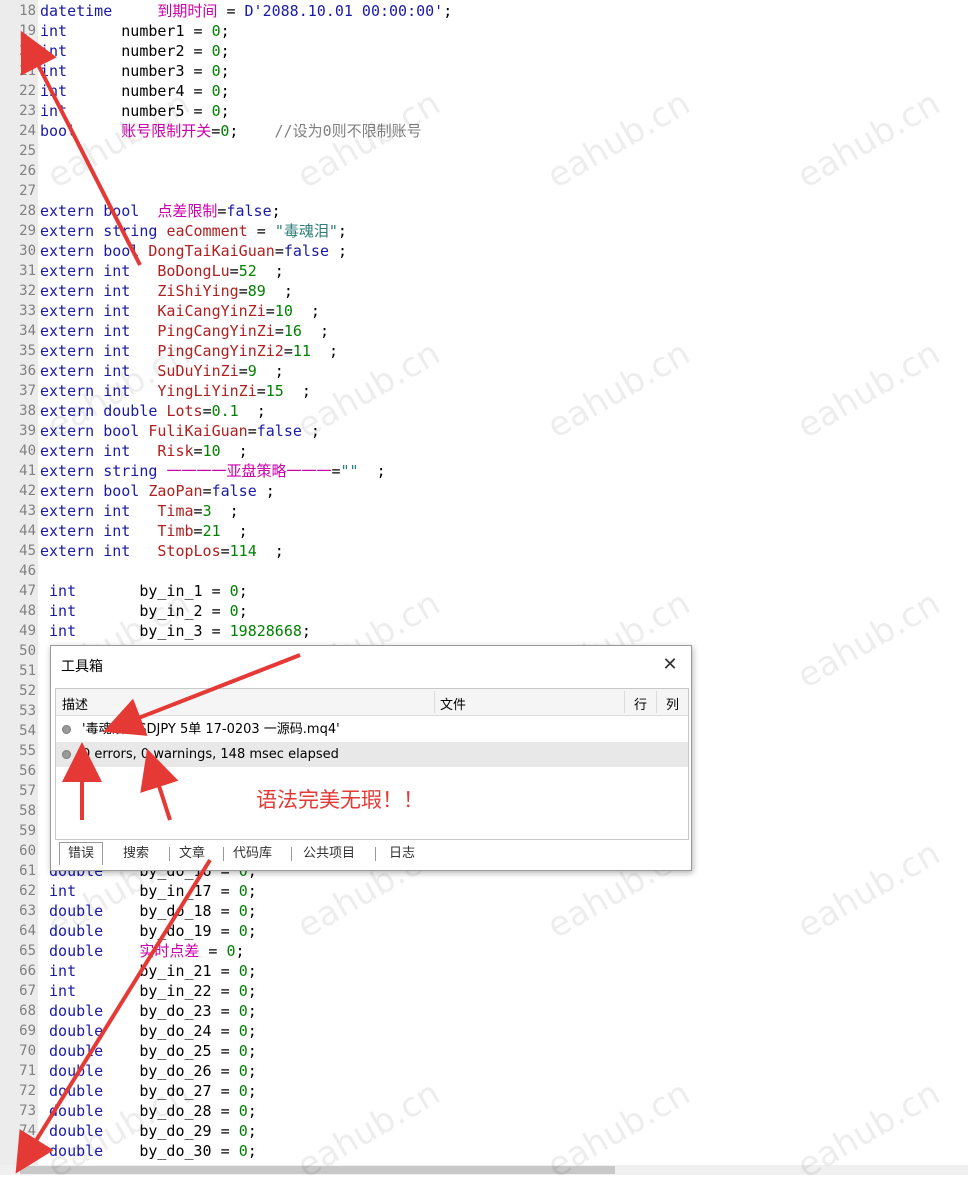 The width and height of the screenshot is (968, 1187). I want to click on arrow-to-file, so click(202, 694).